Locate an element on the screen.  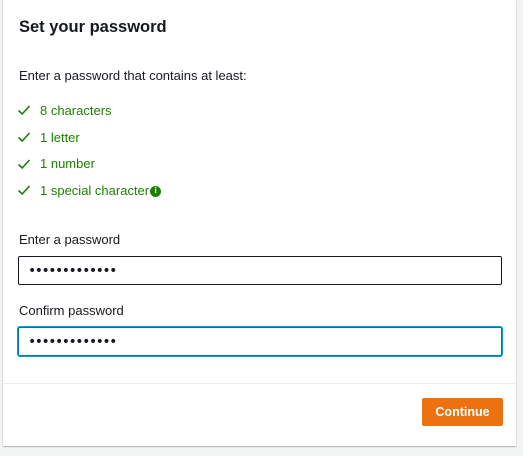
password-input is located at coordinates (260, 270).